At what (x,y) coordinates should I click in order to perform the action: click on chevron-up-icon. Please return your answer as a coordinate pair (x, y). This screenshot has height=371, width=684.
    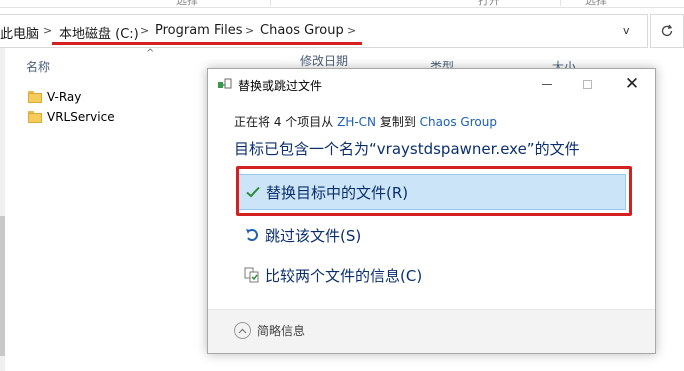
    Looking at the image, I should click on (242, 330).